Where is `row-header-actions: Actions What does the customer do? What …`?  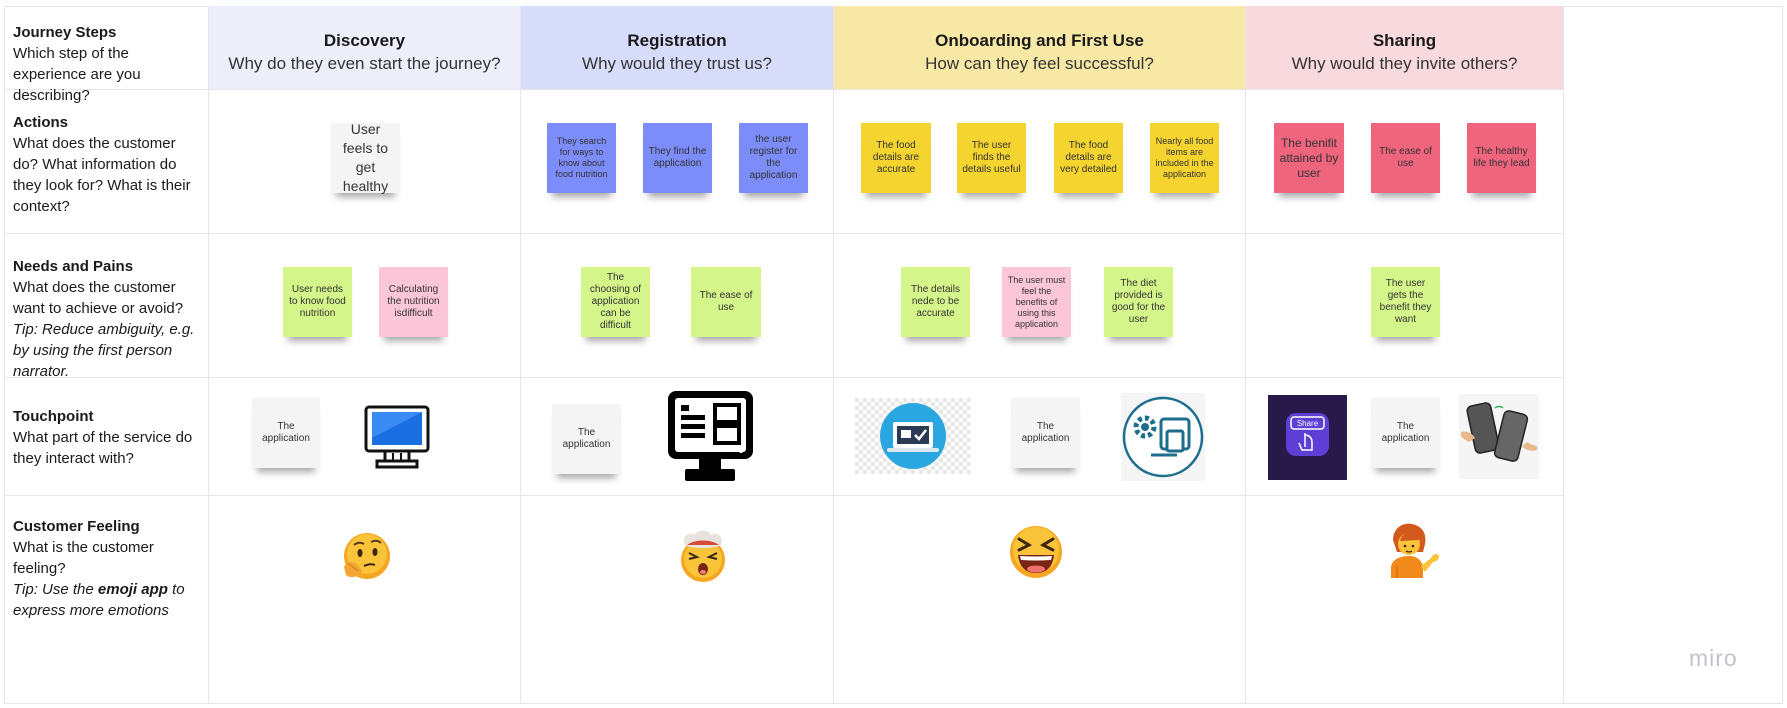 row-header-actions: Actions What does the customer do? What … is located at coordinates (106, 162).